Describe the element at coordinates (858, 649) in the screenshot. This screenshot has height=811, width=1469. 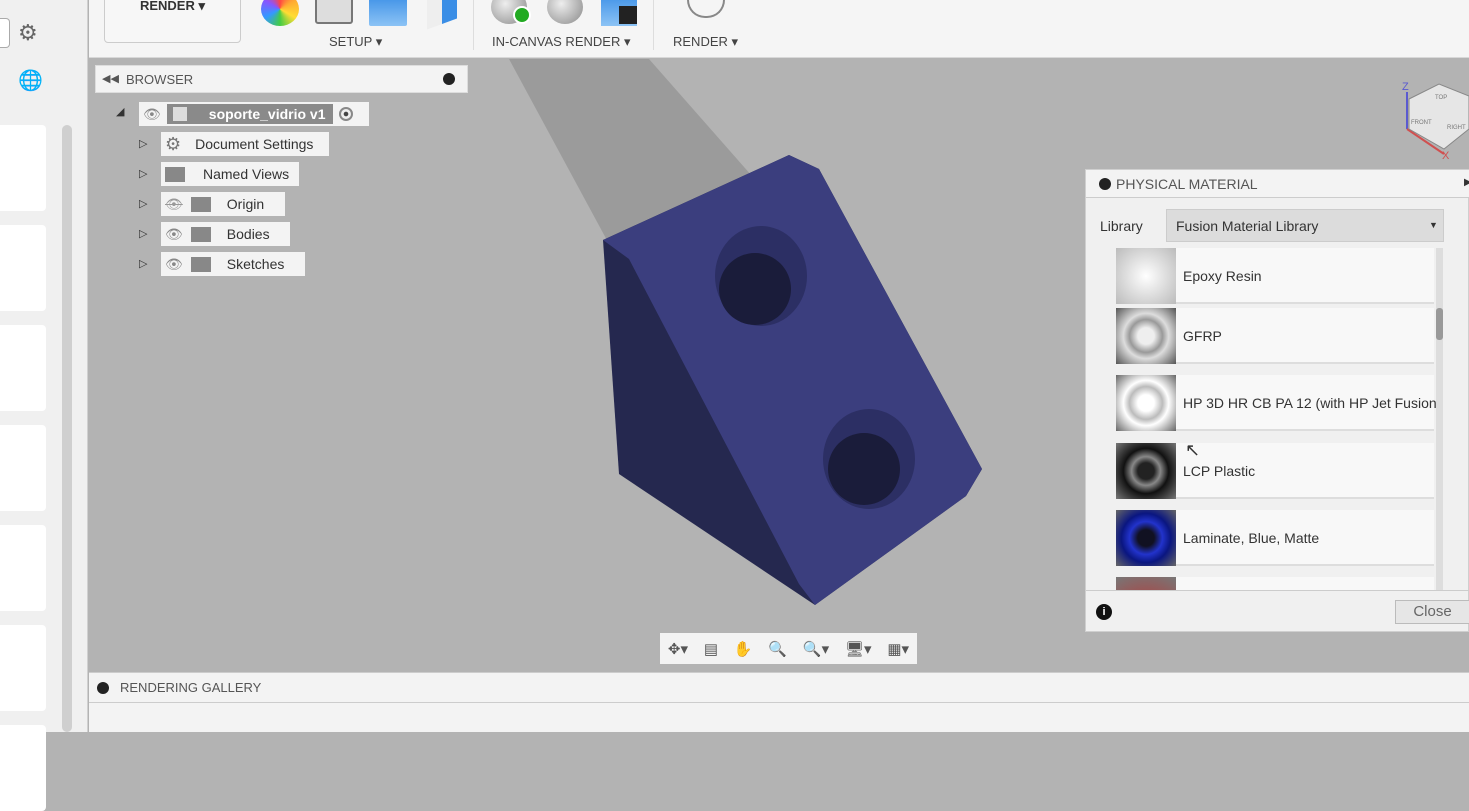
I see `display-settings-icon: 🖥▾` at that location.